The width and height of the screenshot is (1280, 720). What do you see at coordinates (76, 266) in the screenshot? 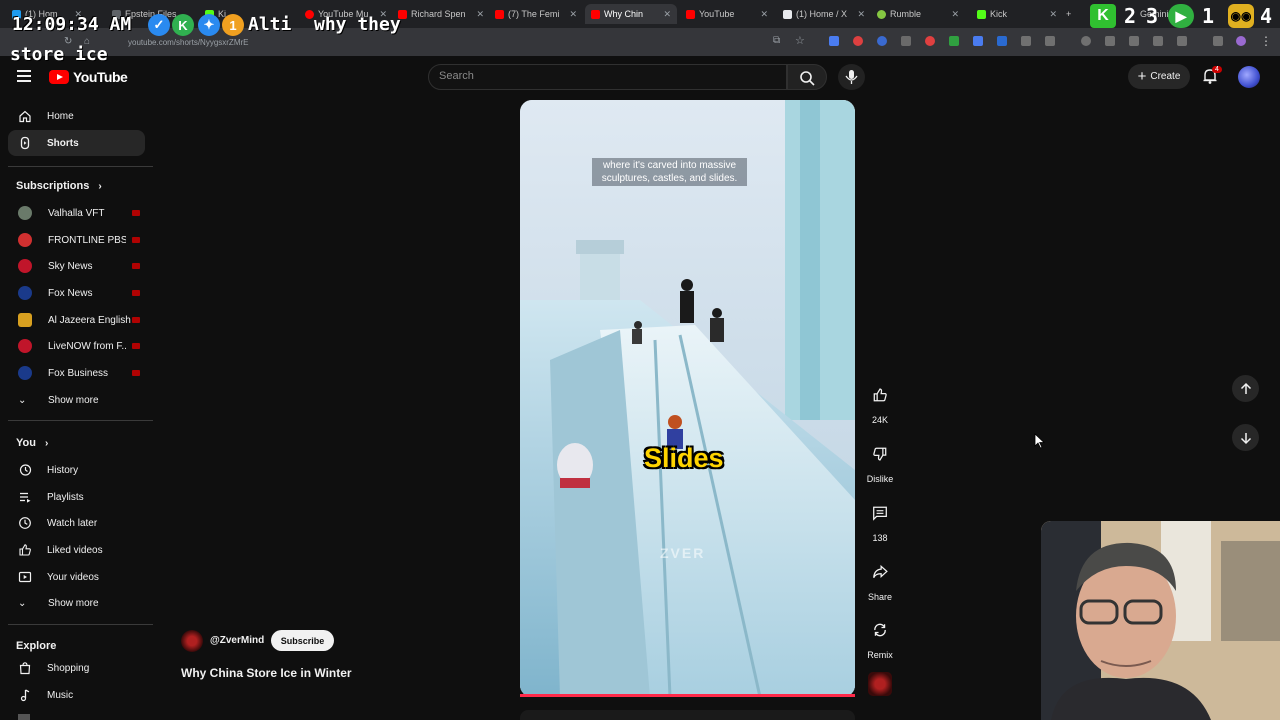
I see `subscription-item: Sky News` at bounding box center [76, 266].